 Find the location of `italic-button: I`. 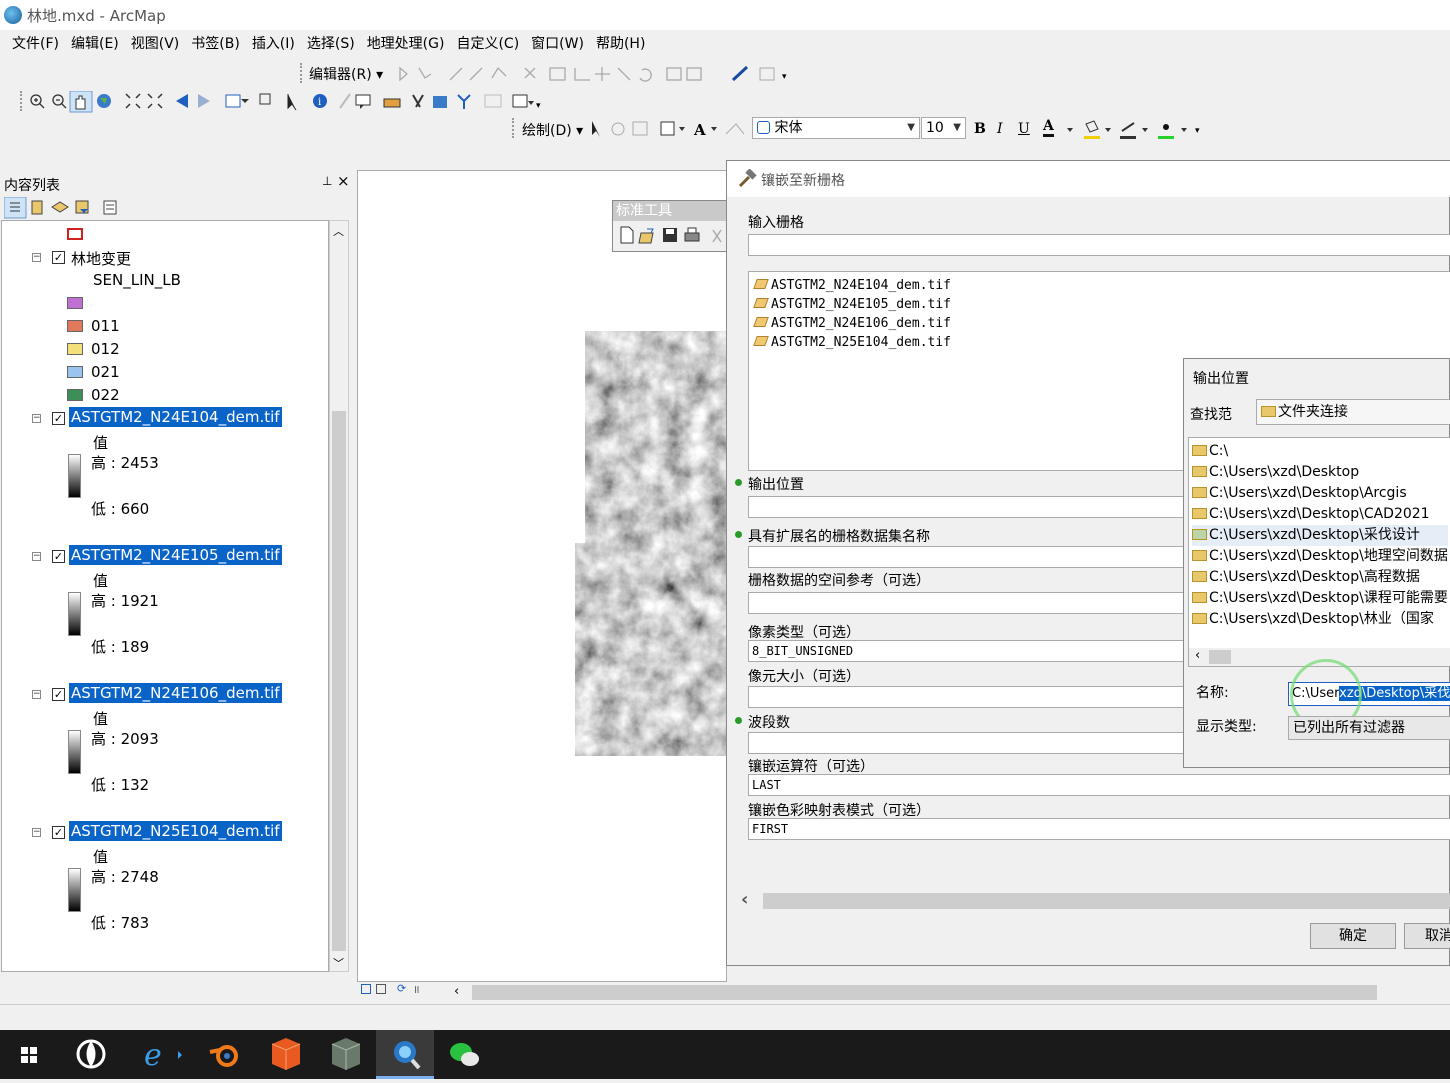

italic-button: I is located at coordinates (1000, 129).